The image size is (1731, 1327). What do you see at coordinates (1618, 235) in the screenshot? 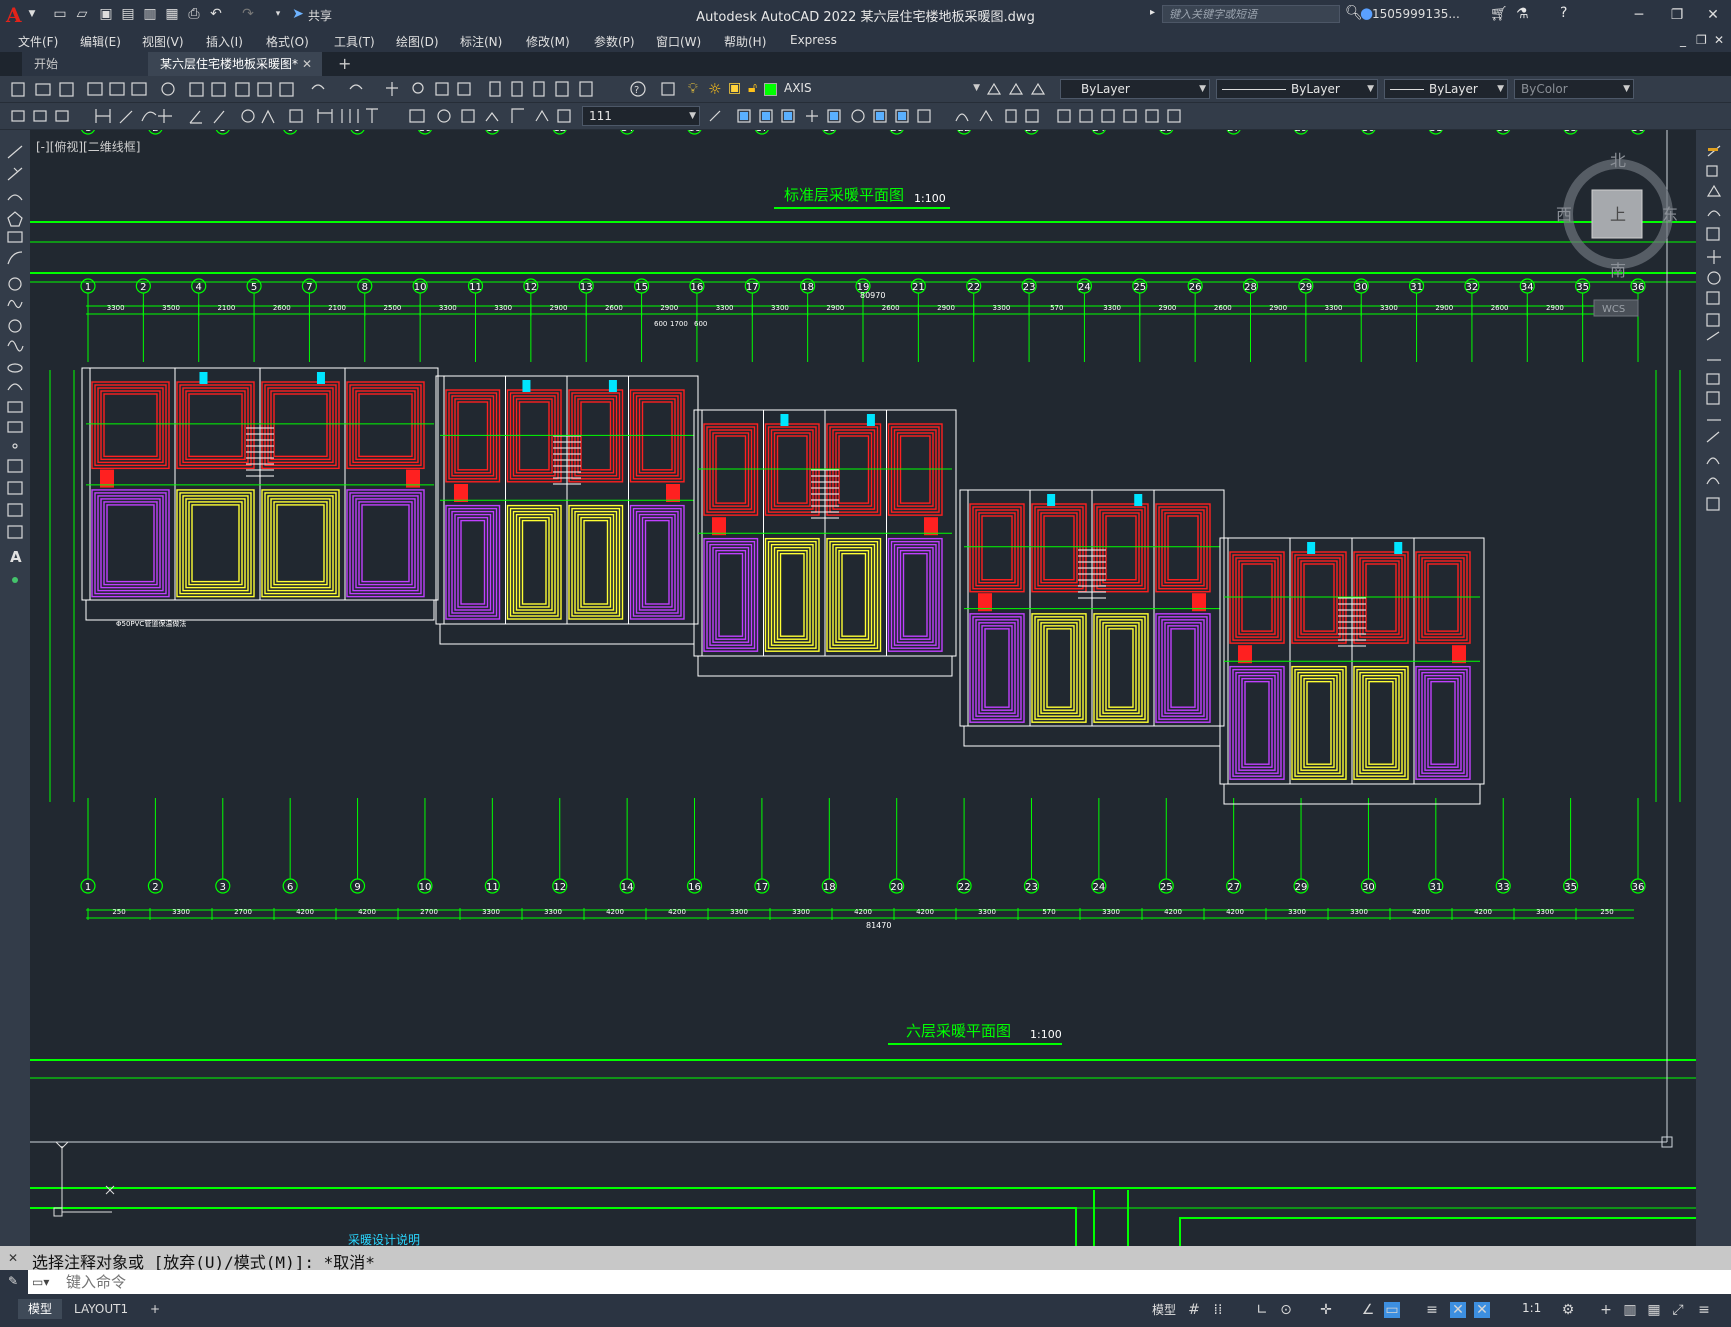
I see `view-cube: 上 北 南 西 东 WCS` at bounding box center [1618, 235].